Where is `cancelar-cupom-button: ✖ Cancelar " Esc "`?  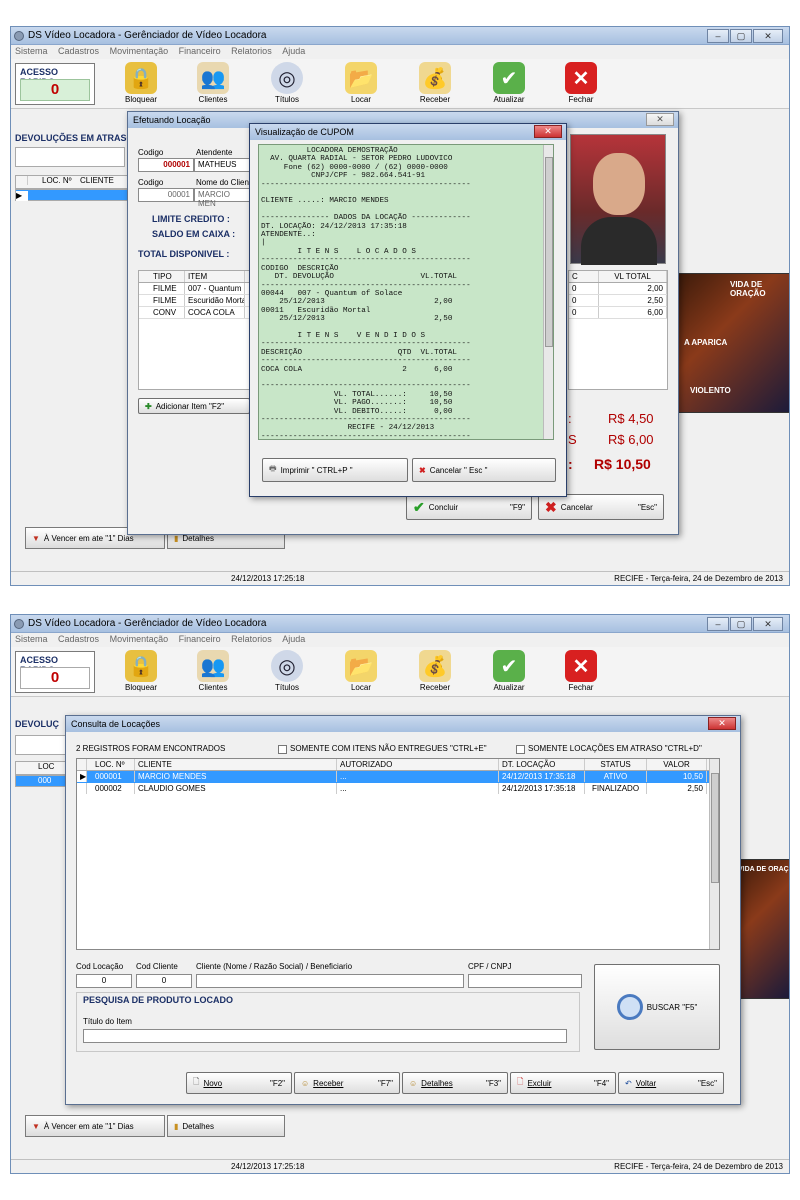 cancelar-cupom-button: ✖ Cancelar " Esc " is located at coordinates (484, 470).